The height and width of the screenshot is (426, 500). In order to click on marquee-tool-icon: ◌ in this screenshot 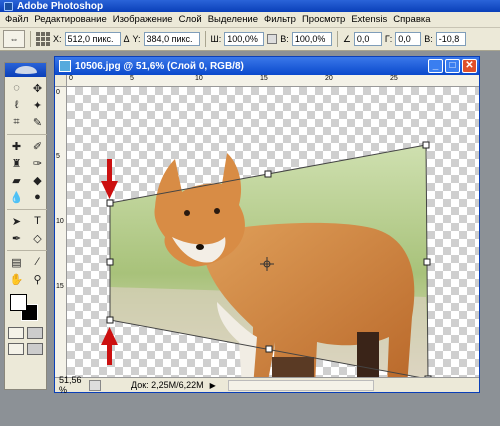, I will do `click(16, 88)`.